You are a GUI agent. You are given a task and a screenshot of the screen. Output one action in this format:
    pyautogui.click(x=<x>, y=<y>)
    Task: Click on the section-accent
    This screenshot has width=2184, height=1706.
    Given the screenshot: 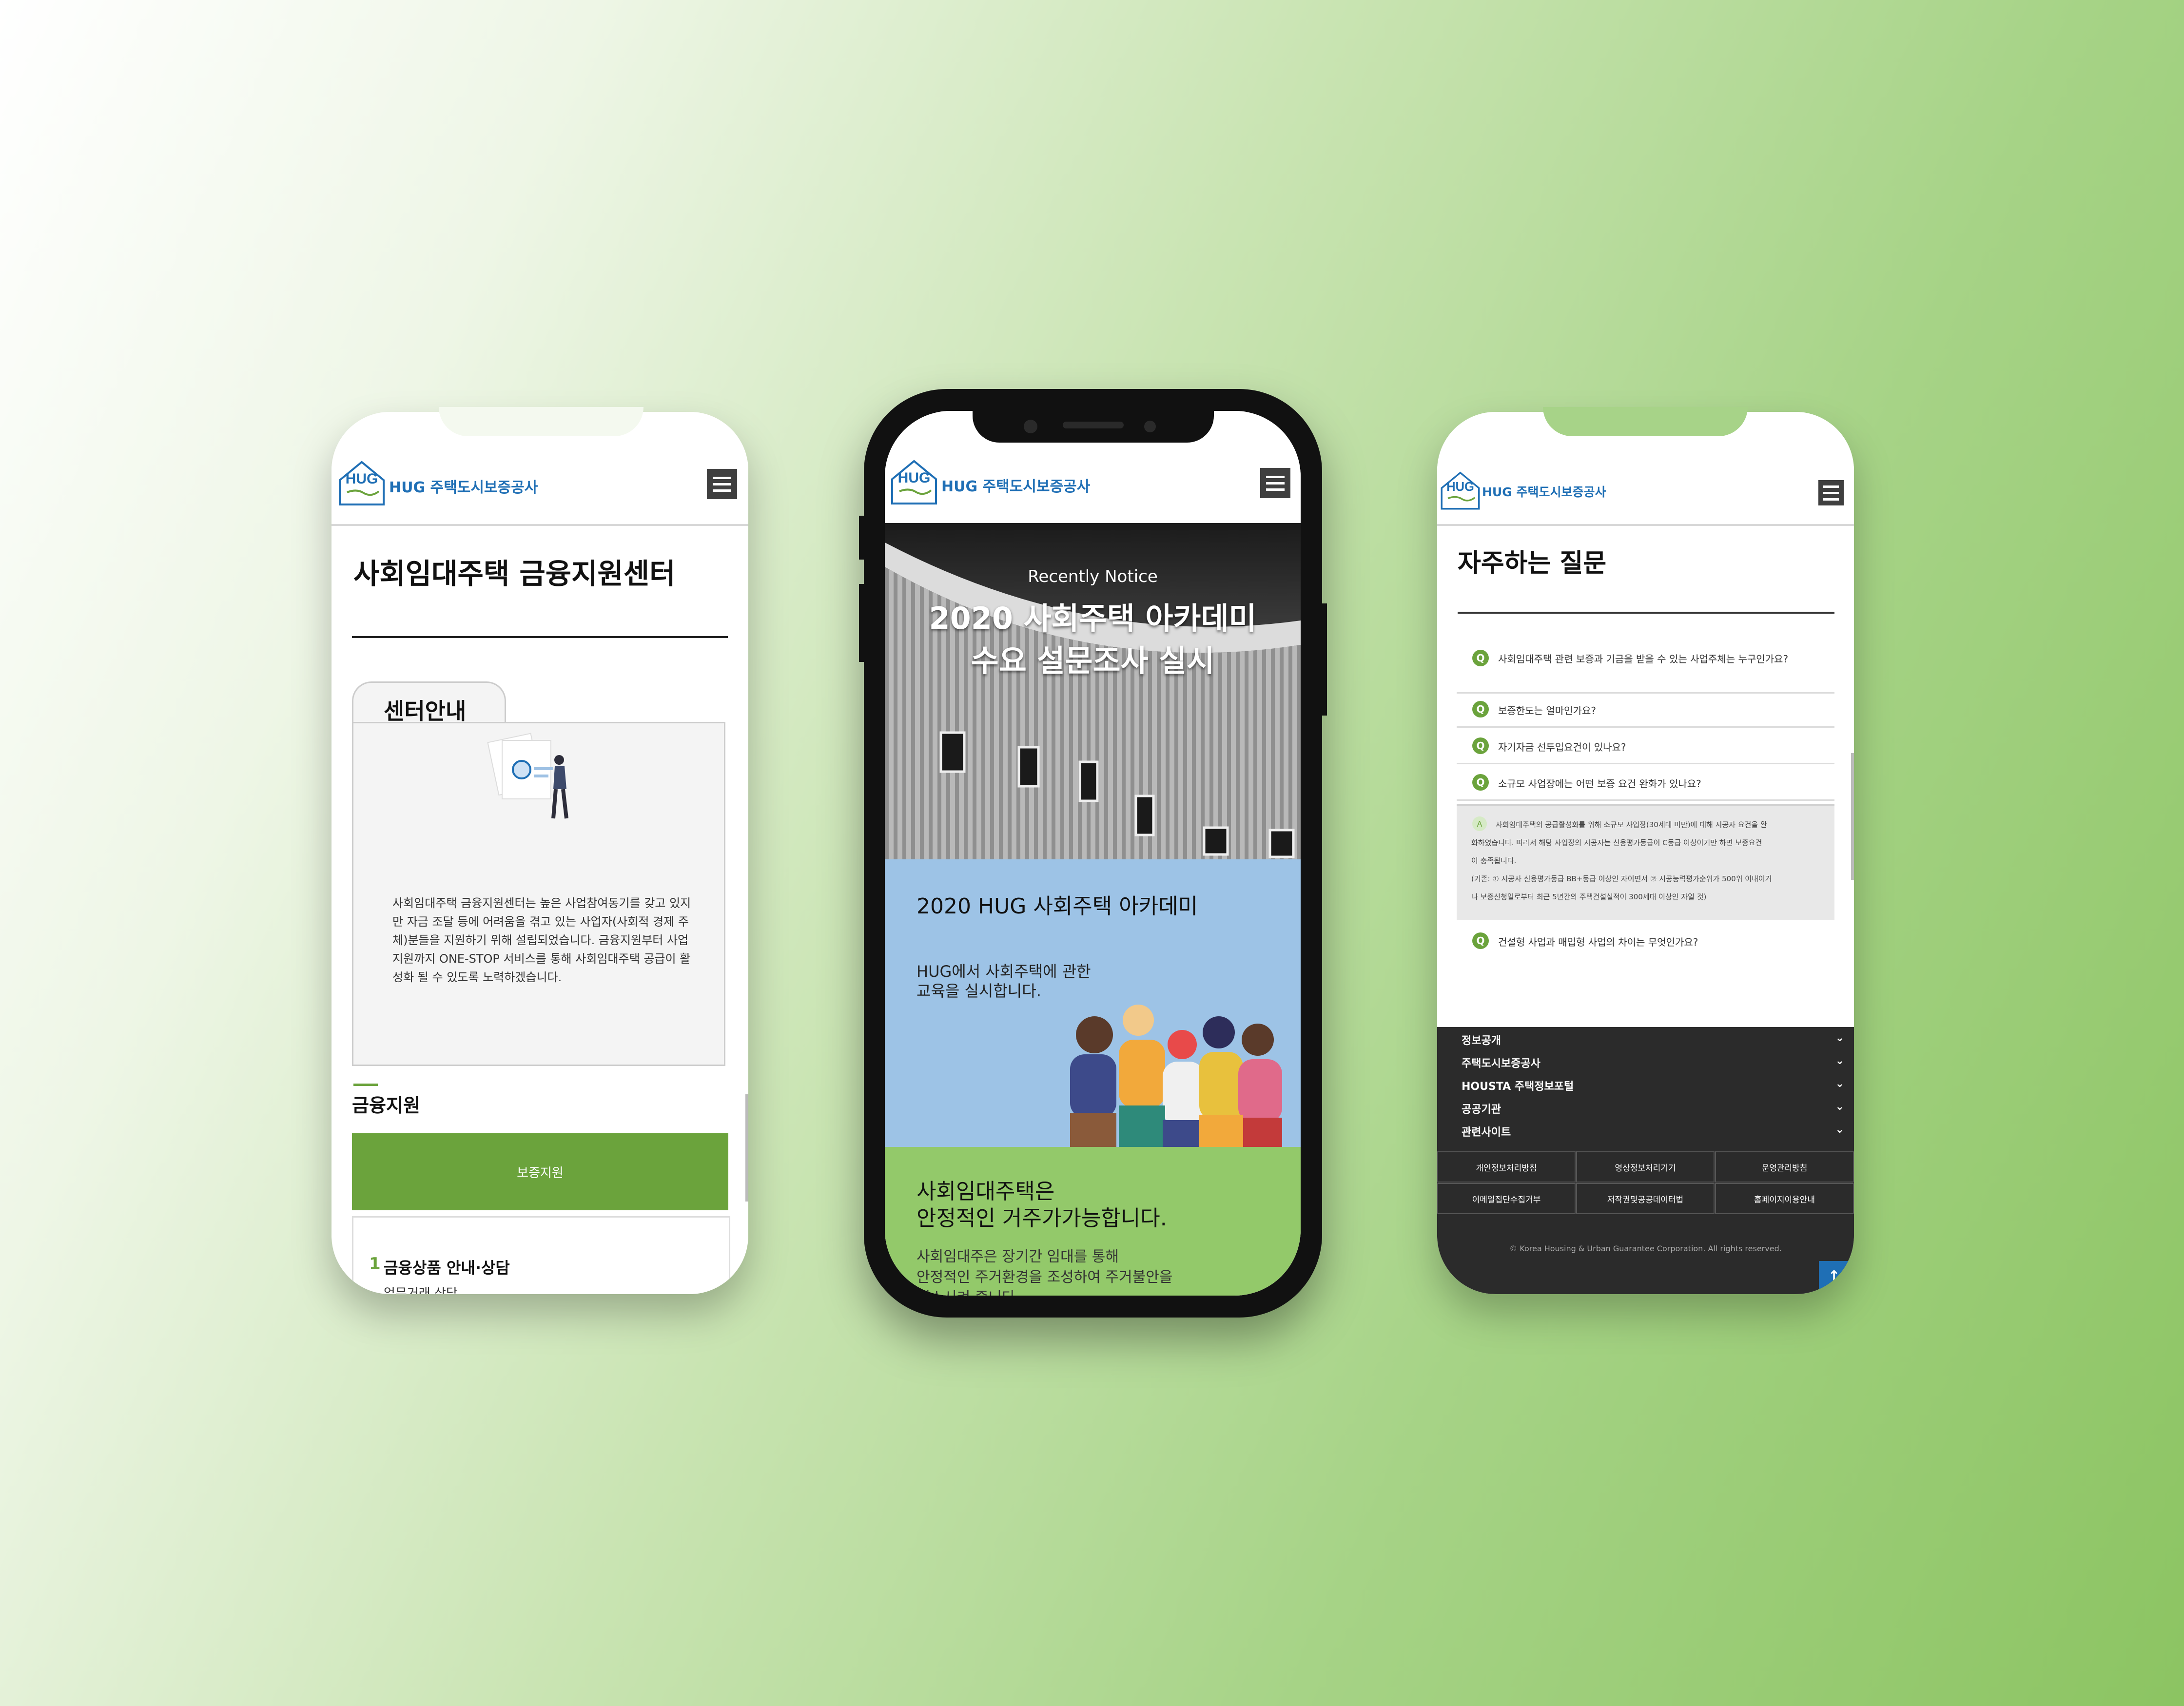 What is the action you would take?
    pyautogui.click(x=365, y=1085)
    